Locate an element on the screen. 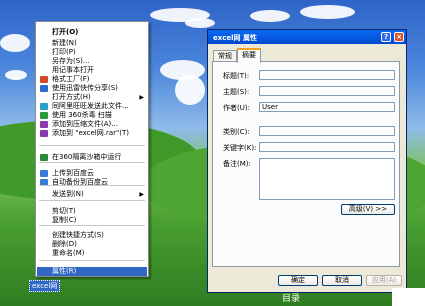 This screenshot has height=306, width=425. watermark-text: 目录 is located at coordinates (291, 299).